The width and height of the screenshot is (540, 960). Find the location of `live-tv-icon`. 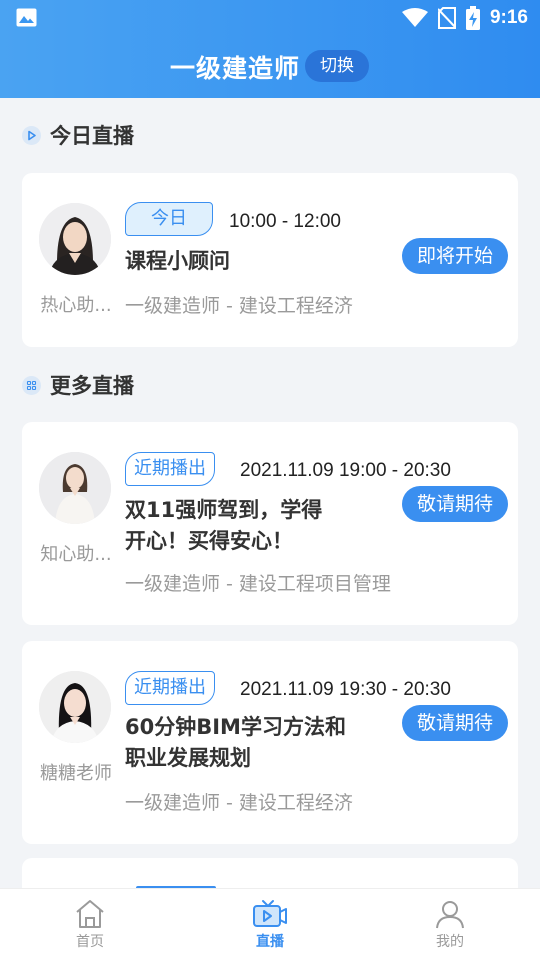

live-tv-icon is located at coordinates (270, 913).